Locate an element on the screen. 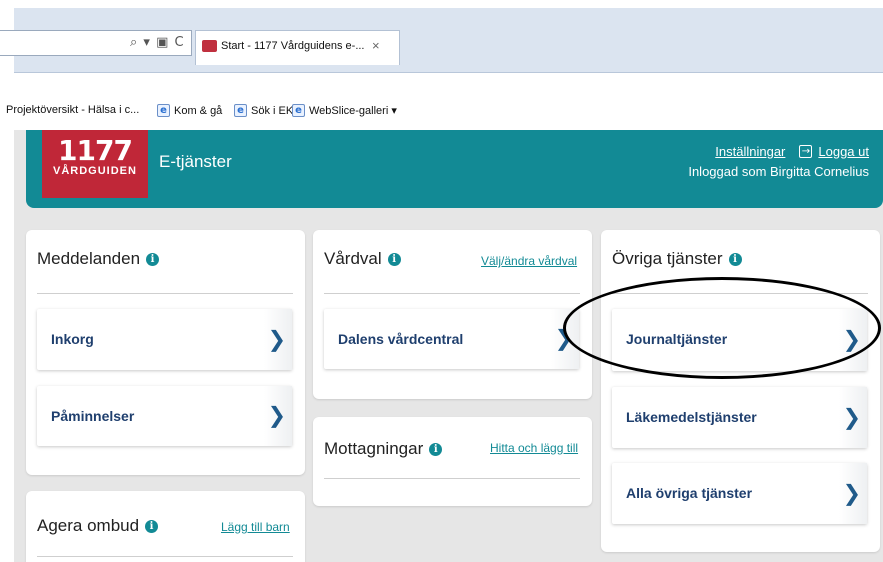 This screenshot has width=883, height=562. list-item-dalens-vardcentral: Dalens vårdcentral ❯ is located at coordinates (451, 339).